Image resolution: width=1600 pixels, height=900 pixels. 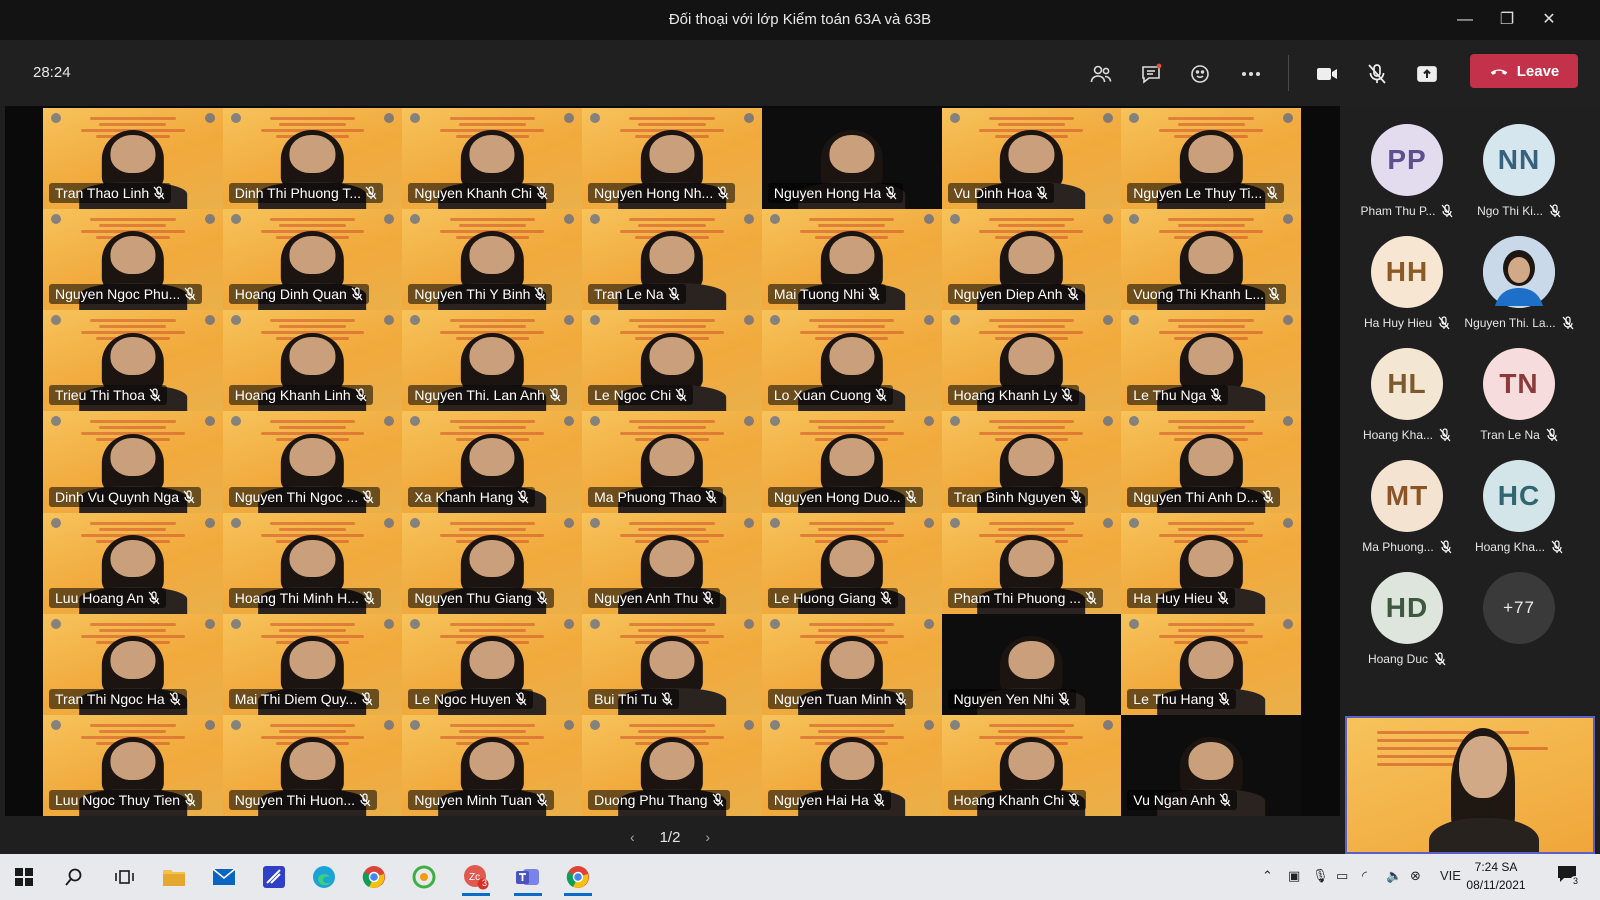 I want to click on participant-video-tile: Hoang Khanh Chi, so click(x=1031, y=765).